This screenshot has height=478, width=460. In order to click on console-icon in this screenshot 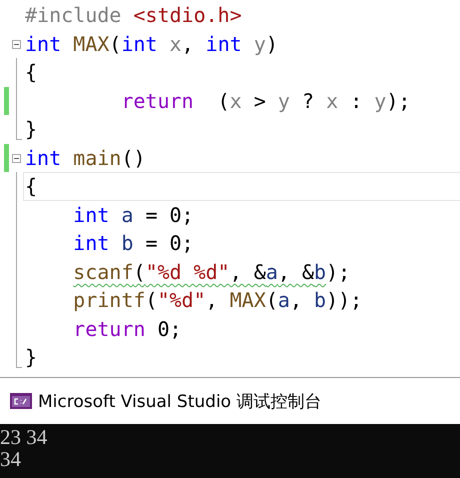, I will do `click(21, 401)`.